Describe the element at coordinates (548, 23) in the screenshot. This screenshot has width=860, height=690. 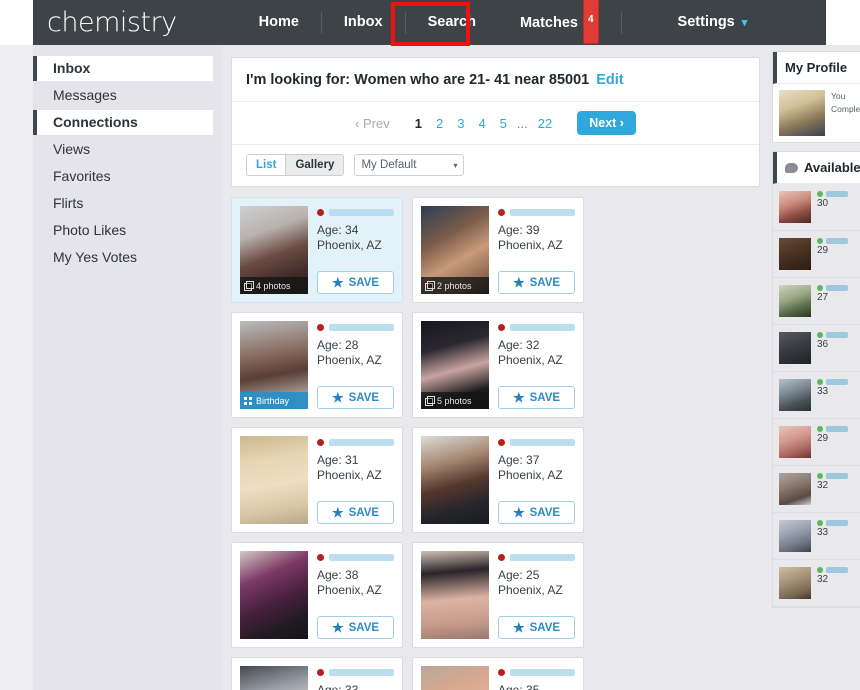
I see `nav-link-matches-label: Matches` at that location.